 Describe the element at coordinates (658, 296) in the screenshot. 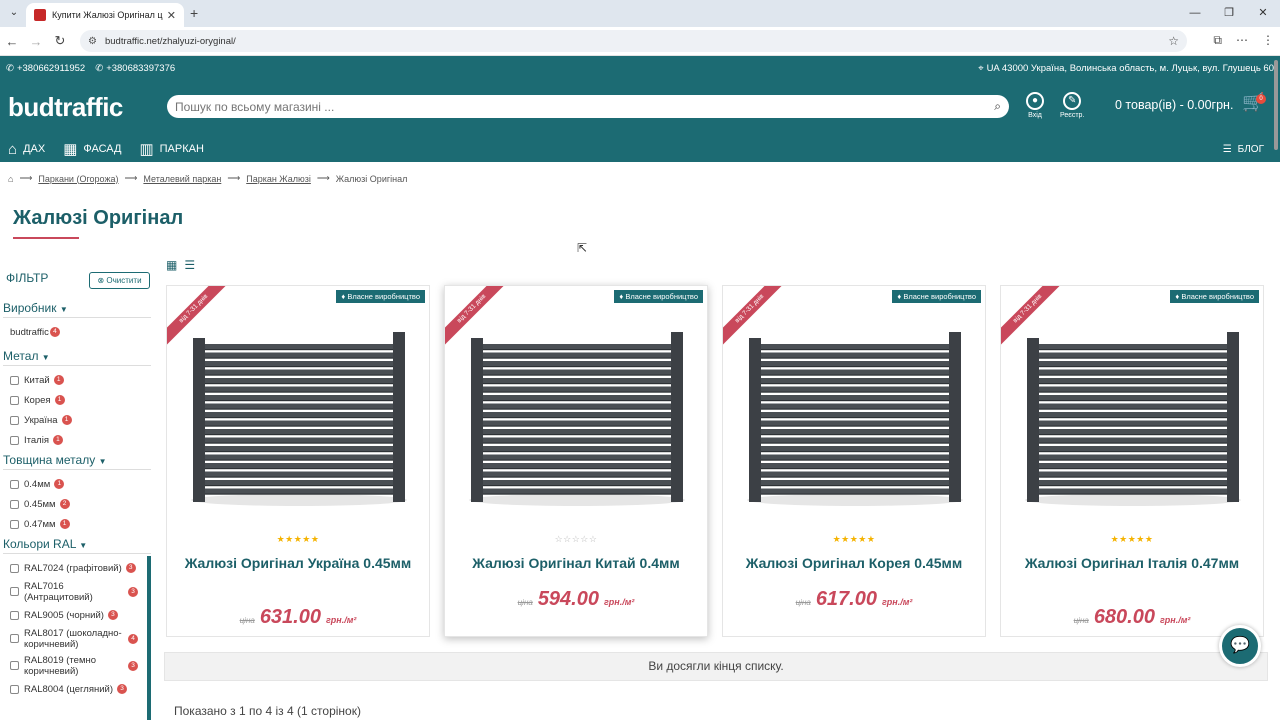

I see `own-production-badge: ♦ Власне виробництво` at that location.